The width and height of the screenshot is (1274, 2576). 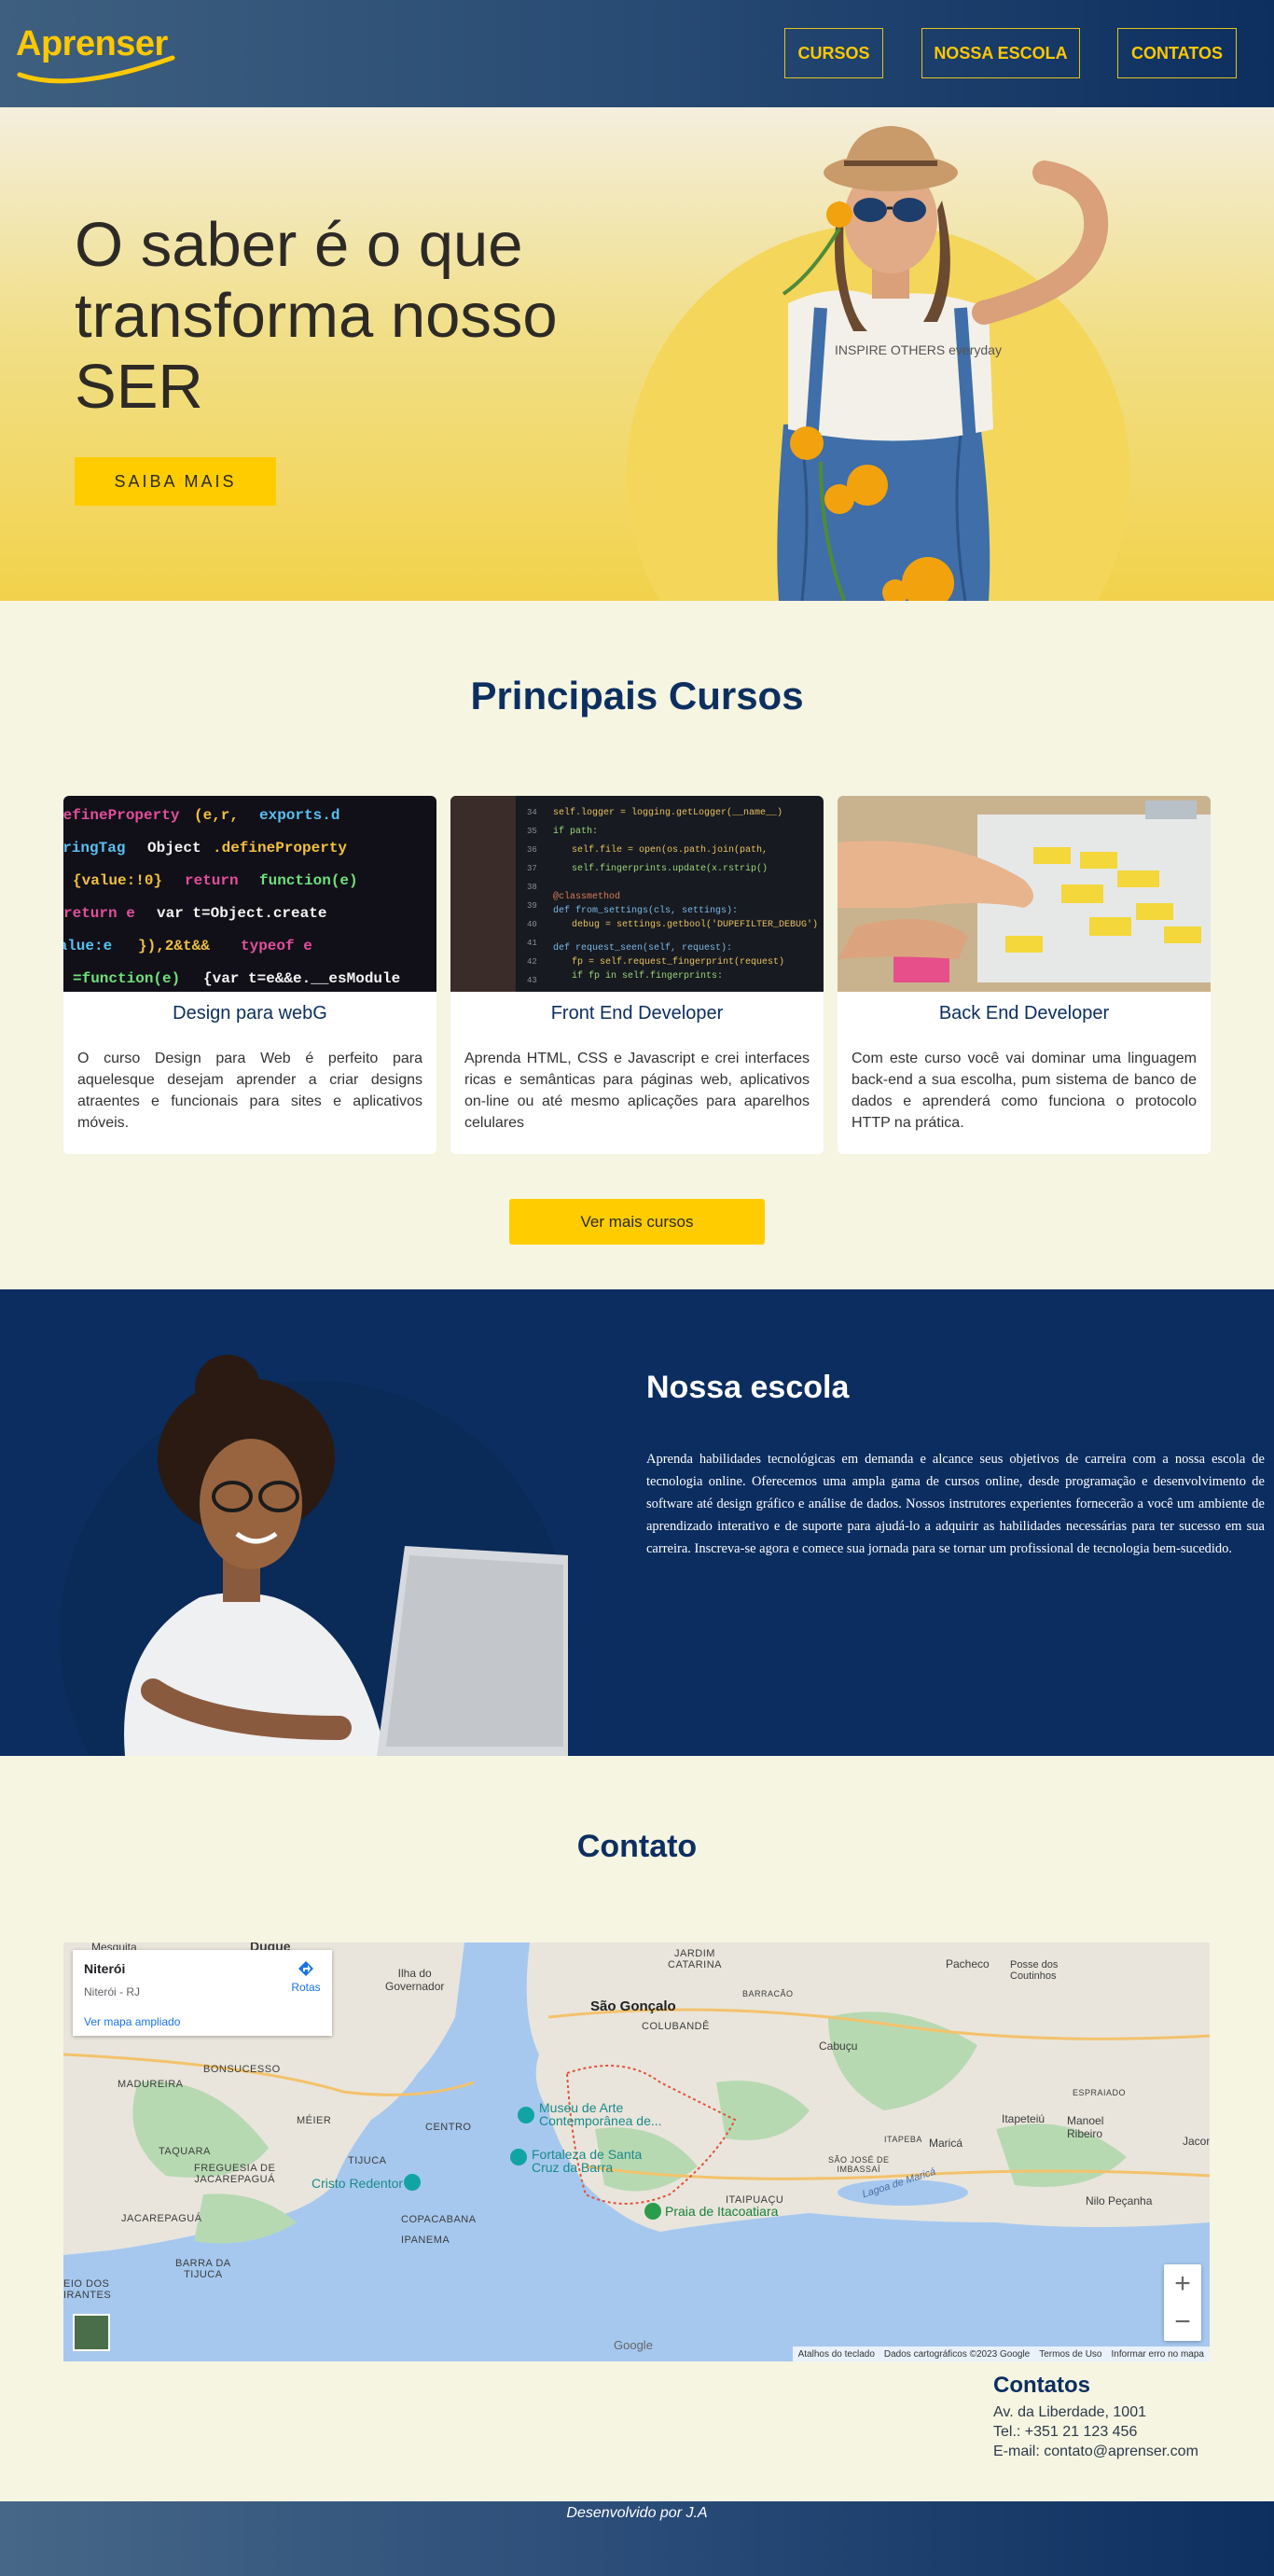 I want to click on course-title: Design para webG, so click(x=250, y=1013).